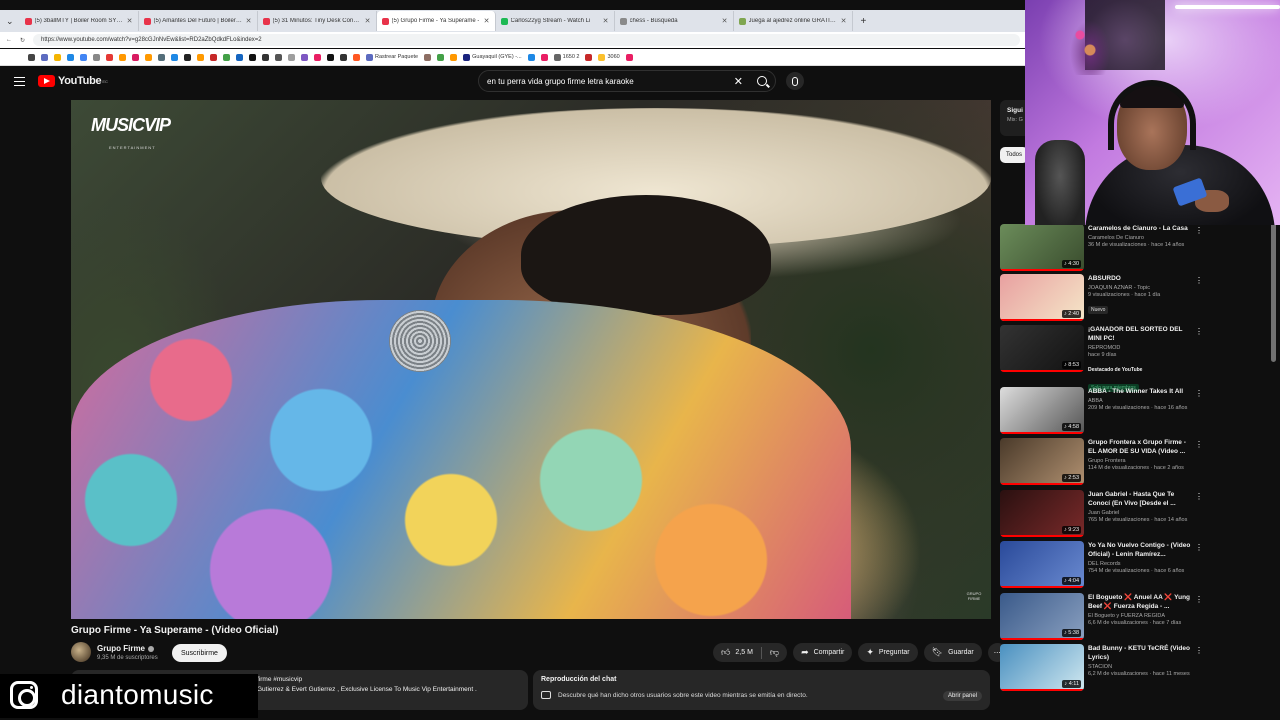  I want to click on share-button: ➦ Compartir, so click(823, 652).